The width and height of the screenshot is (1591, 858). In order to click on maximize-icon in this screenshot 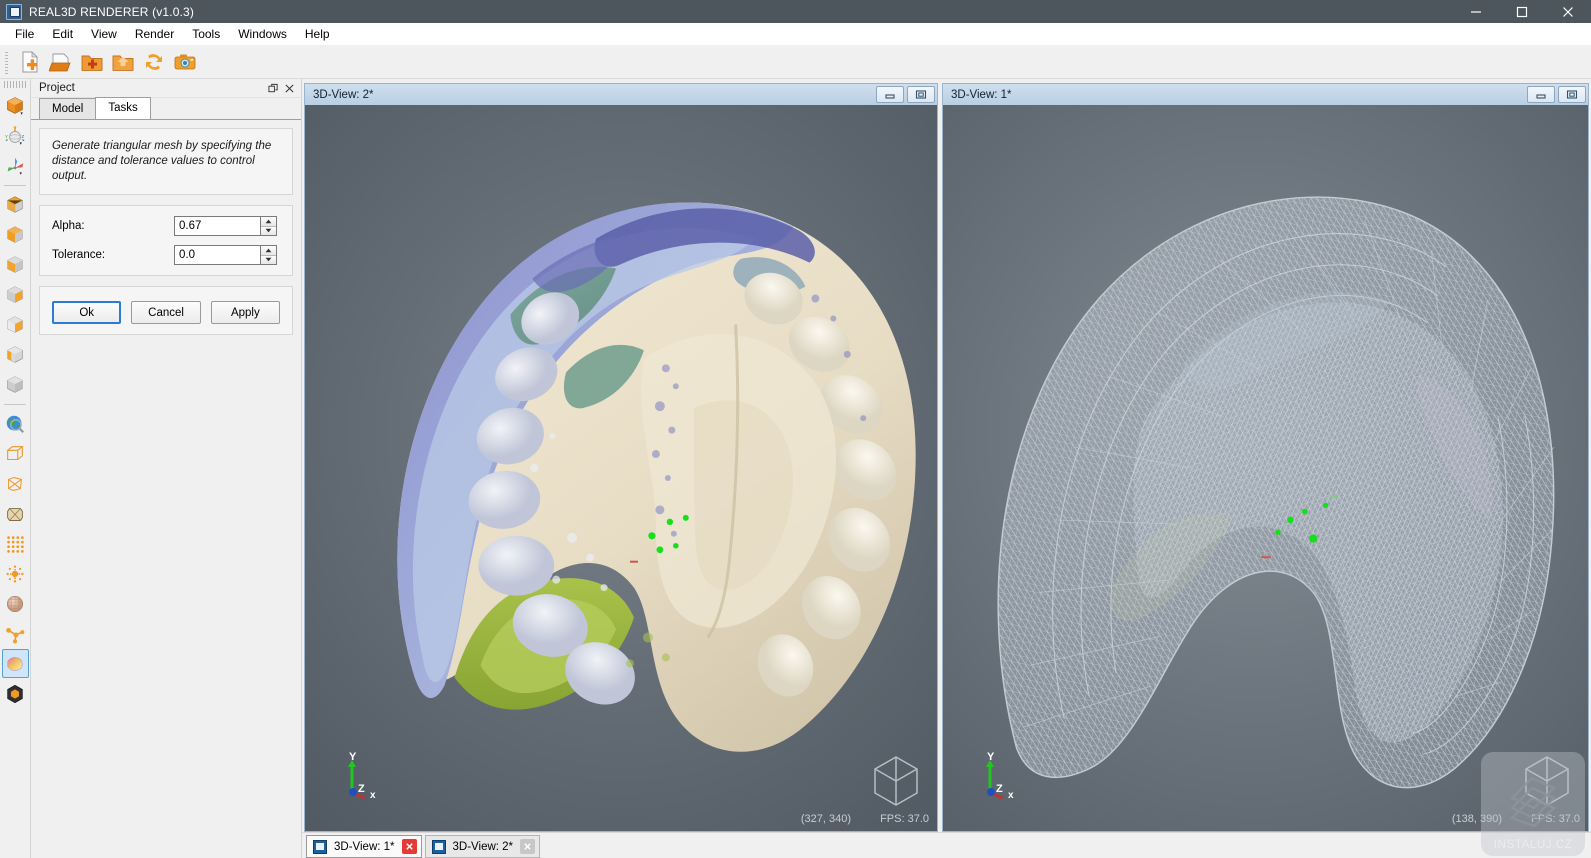, I will do `click(1522, 11)`.